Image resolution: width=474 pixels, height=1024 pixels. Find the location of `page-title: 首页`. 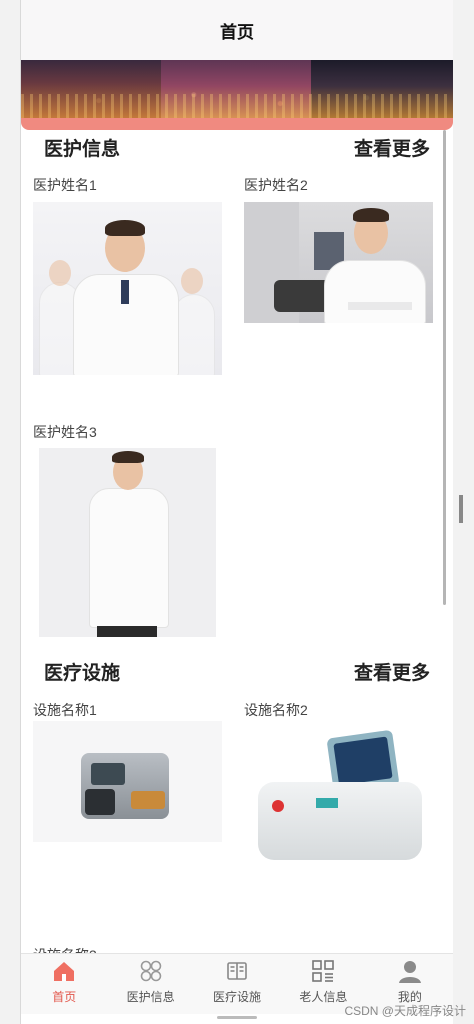

page-title: 首页 is located at coordinates (237, 32).